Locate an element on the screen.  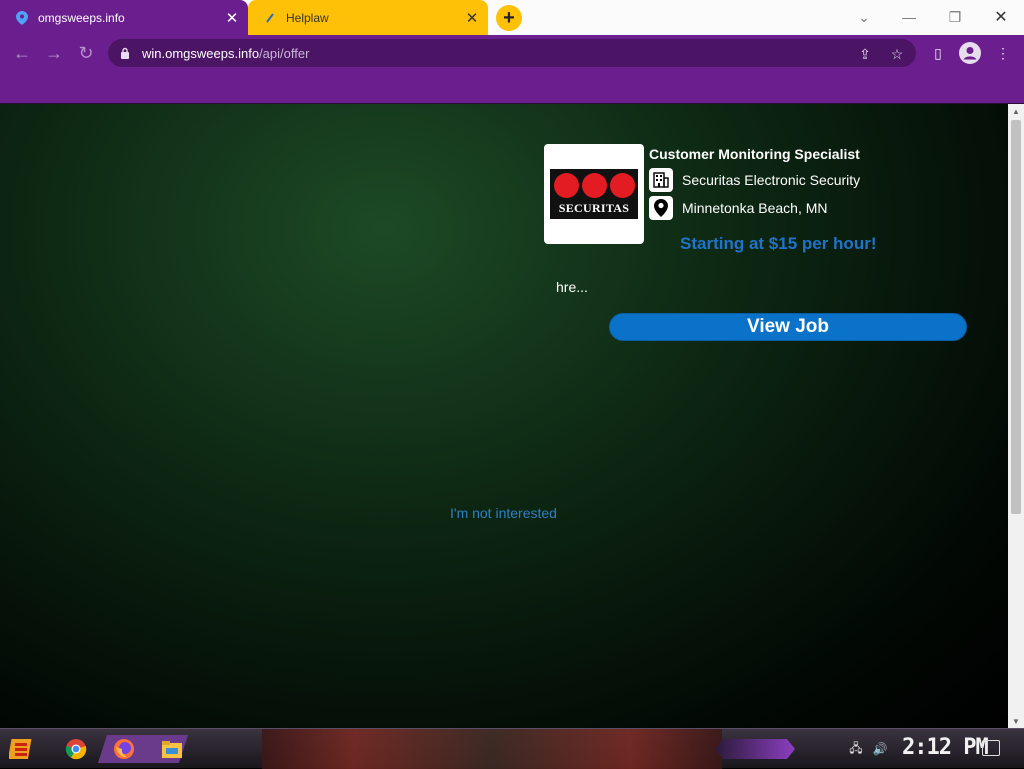
reload-button: ↻ is located at coordinates (86, 53).